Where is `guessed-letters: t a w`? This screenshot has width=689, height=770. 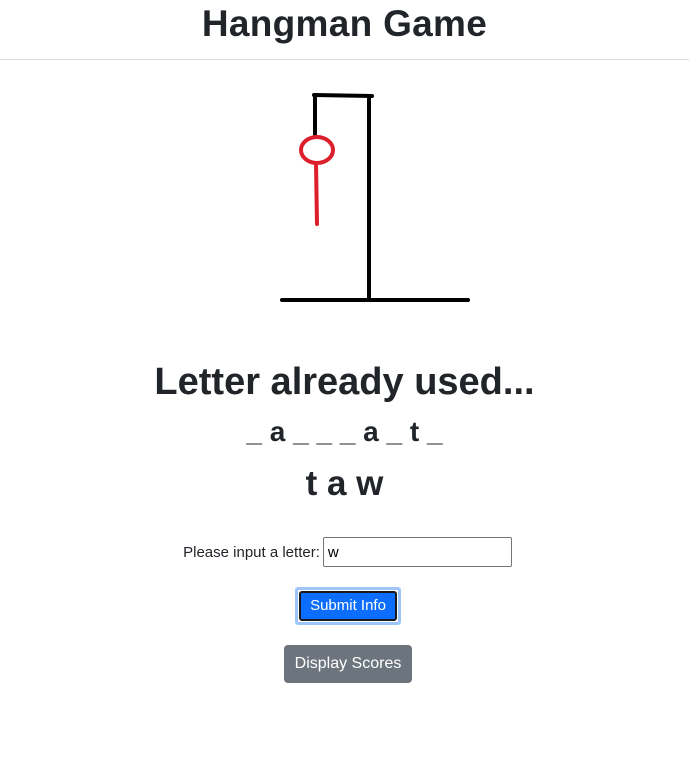 guessed-letters: t a w is located at coordinates (344, 483).